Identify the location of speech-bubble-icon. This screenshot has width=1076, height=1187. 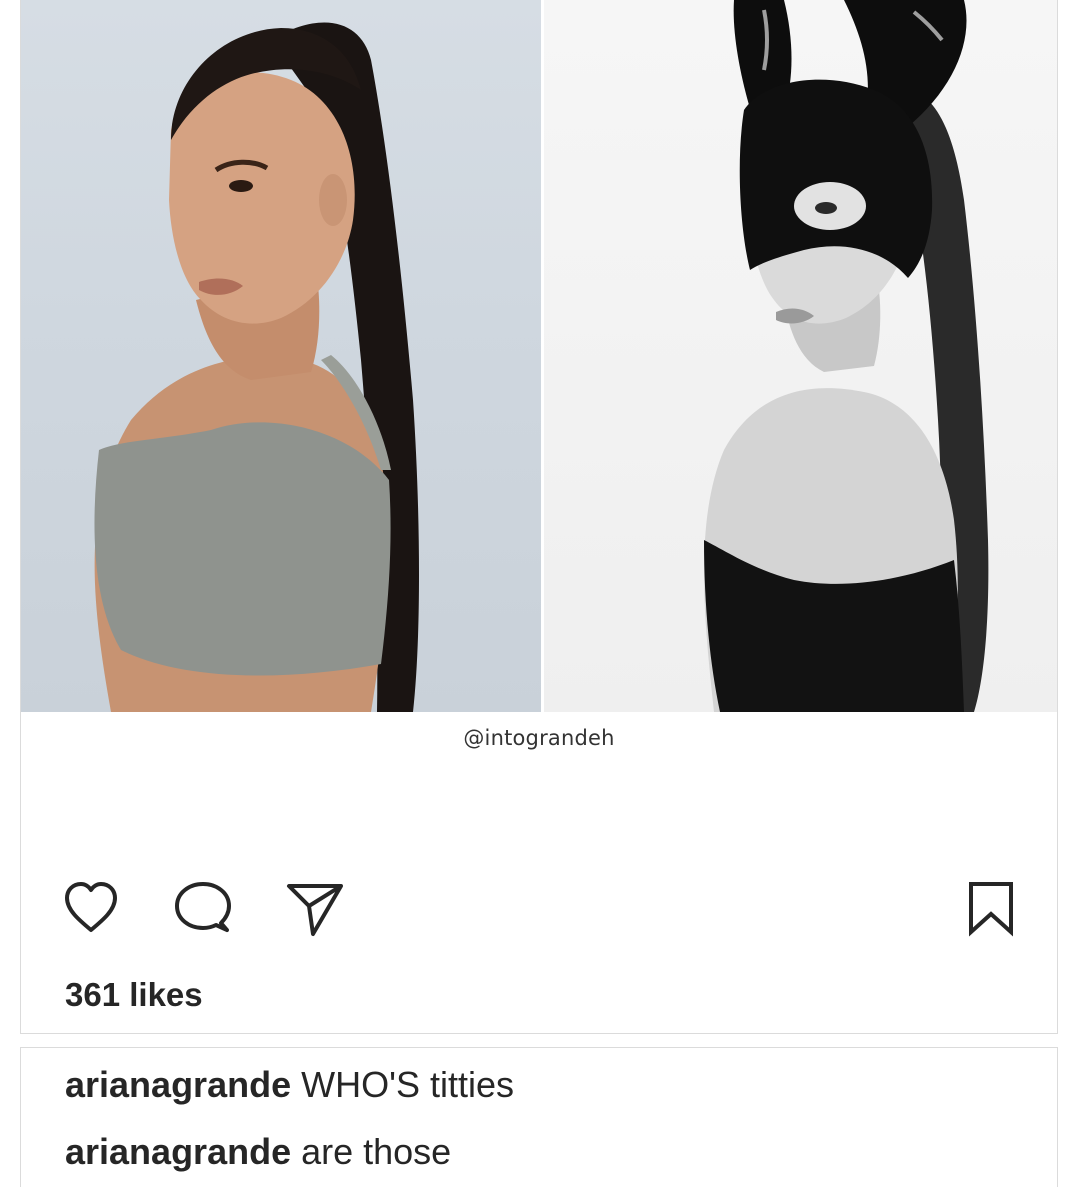
(203, 907).